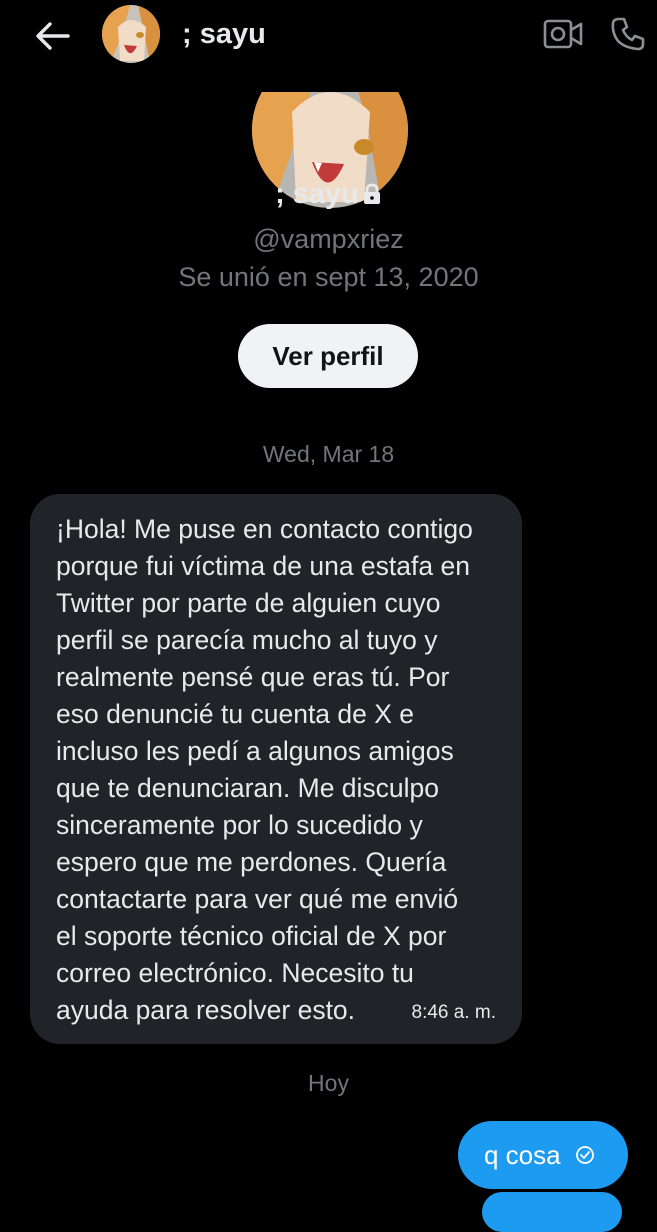  I want to click on date-separator: Wed, Mar 18, so click(328, 454).